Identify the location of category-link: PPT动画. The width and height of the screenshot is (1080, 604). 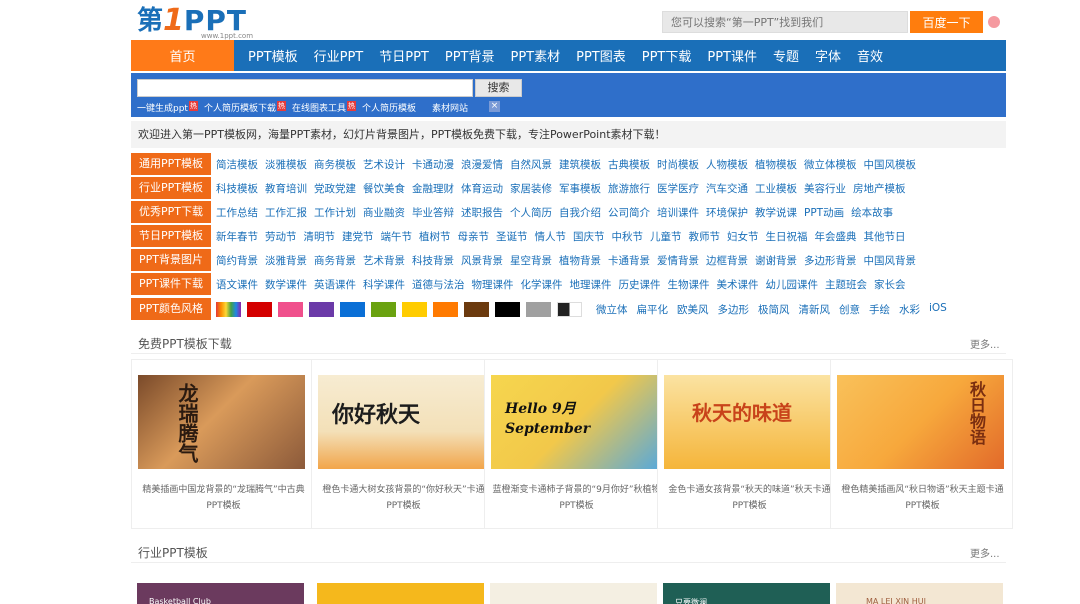
(826, 212).